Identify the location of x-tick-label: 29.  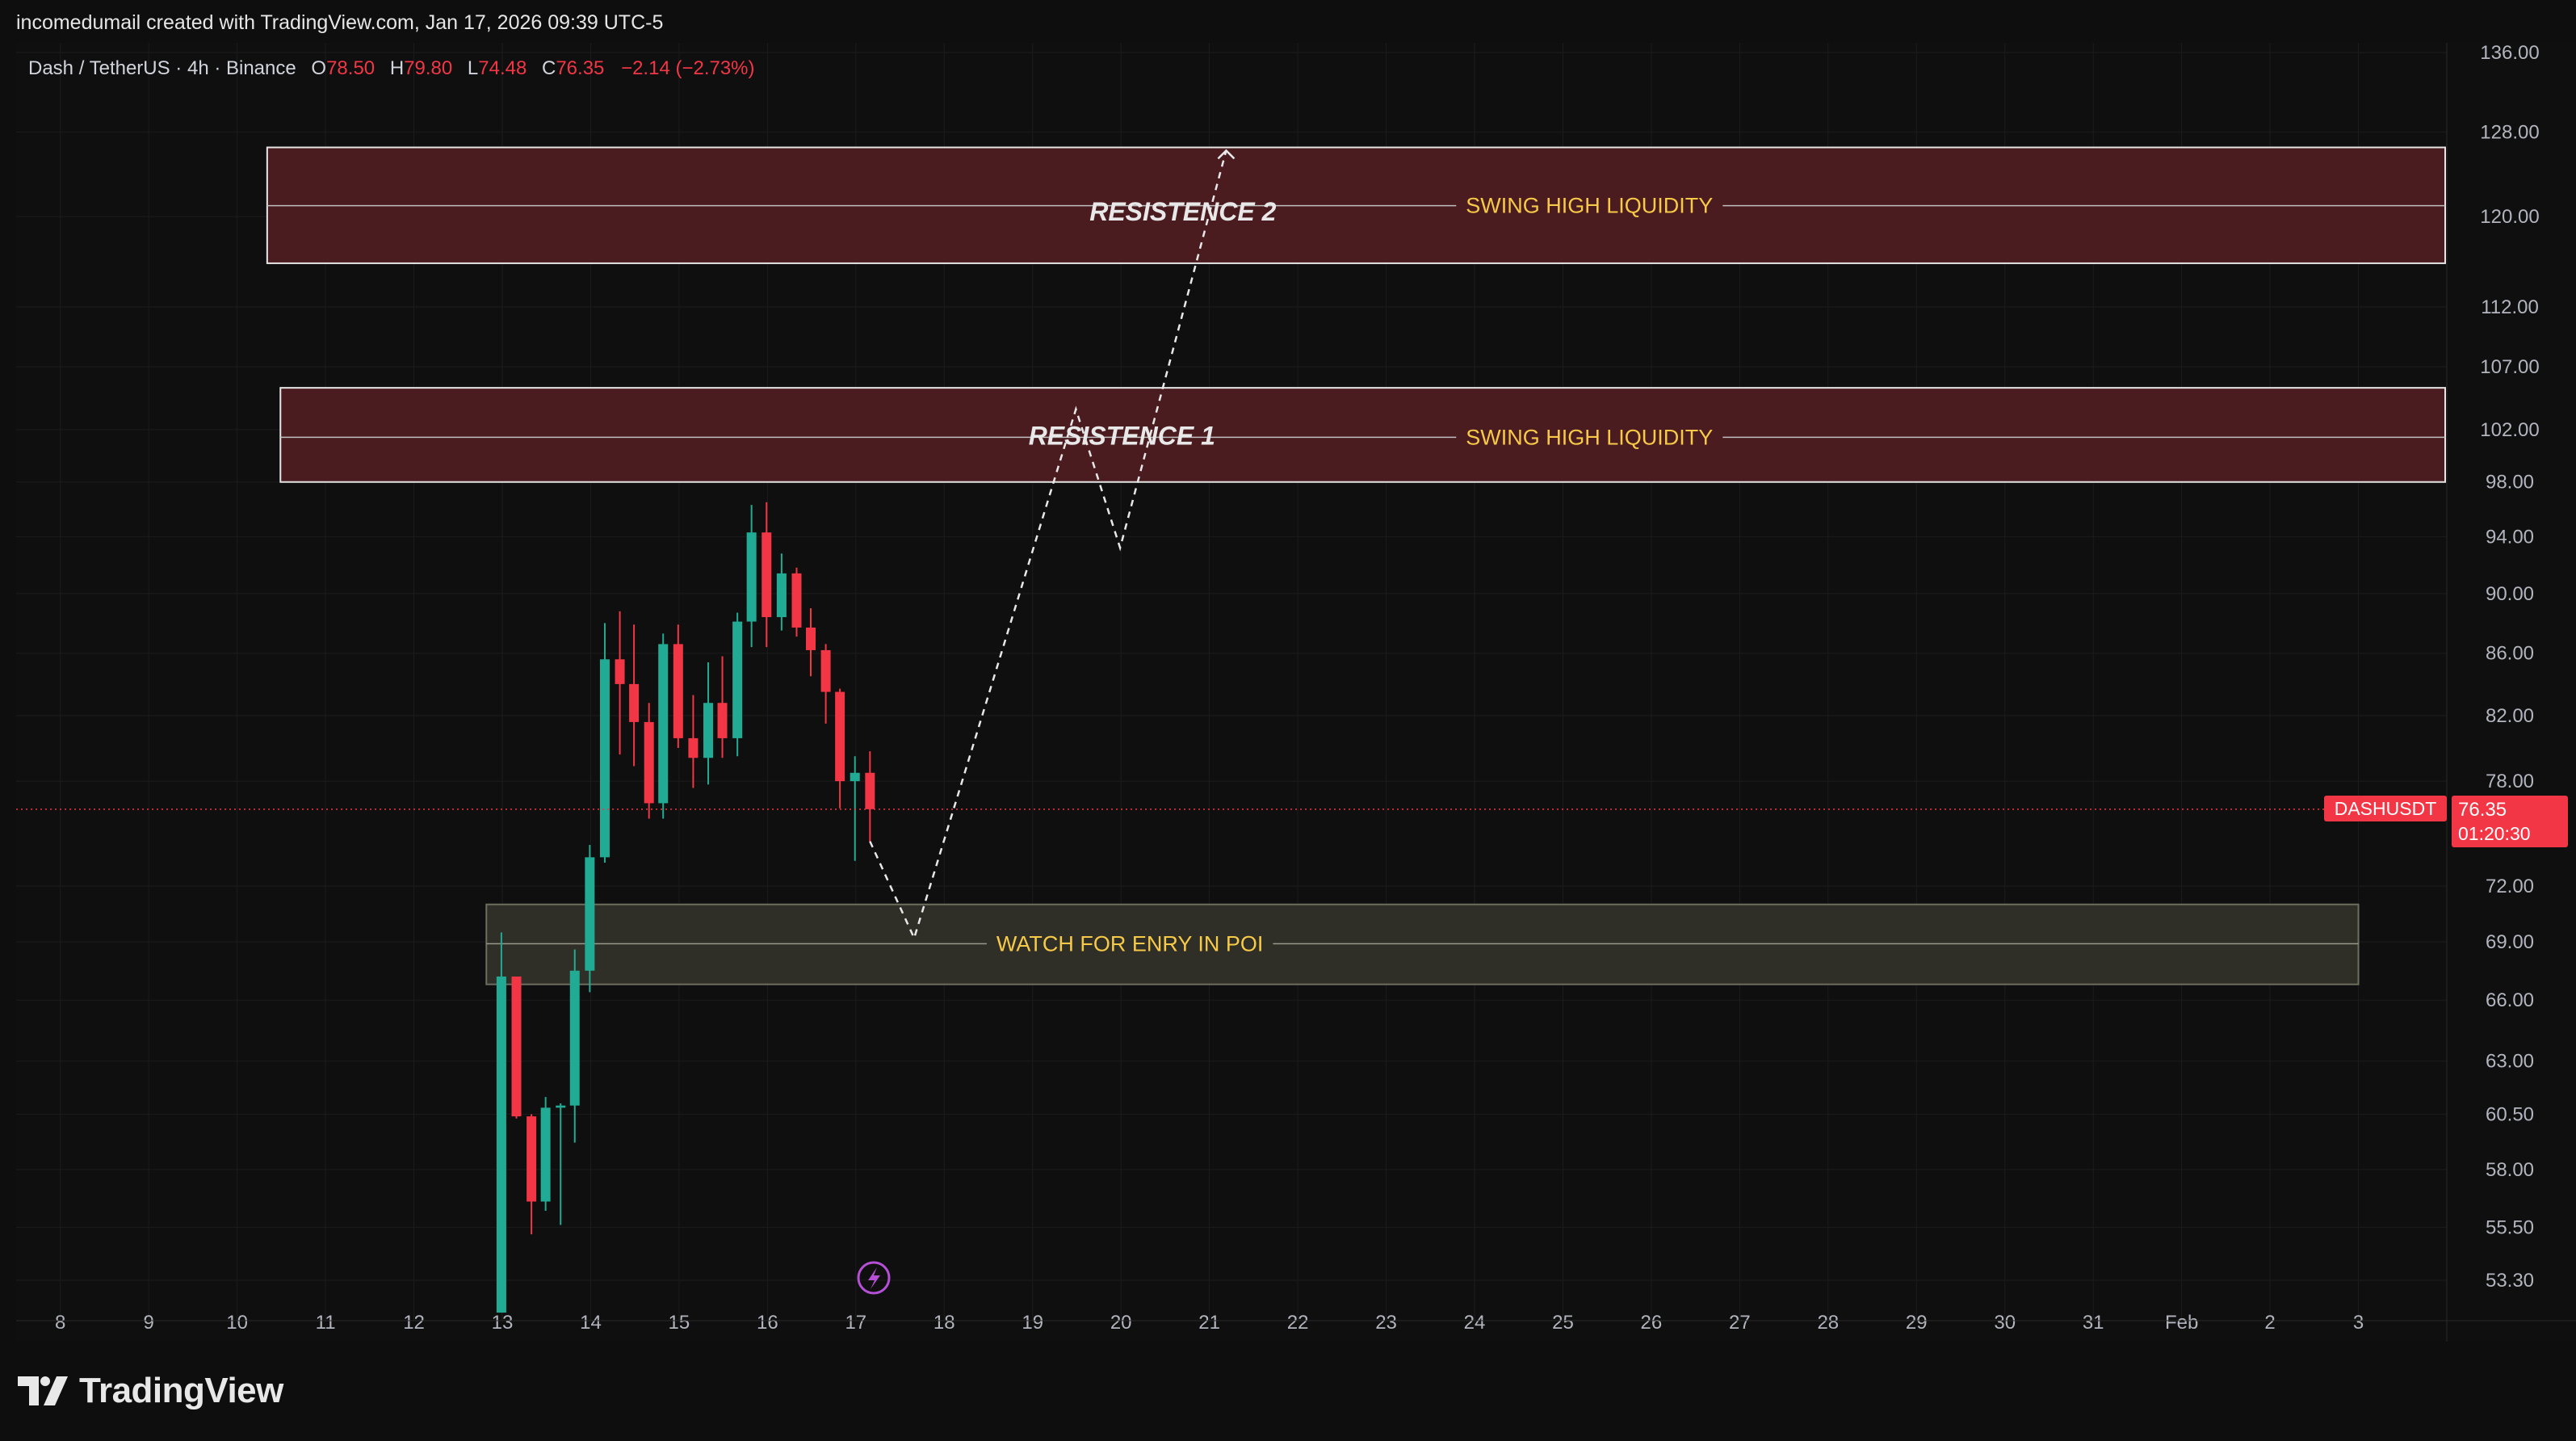
(1917, 1323).